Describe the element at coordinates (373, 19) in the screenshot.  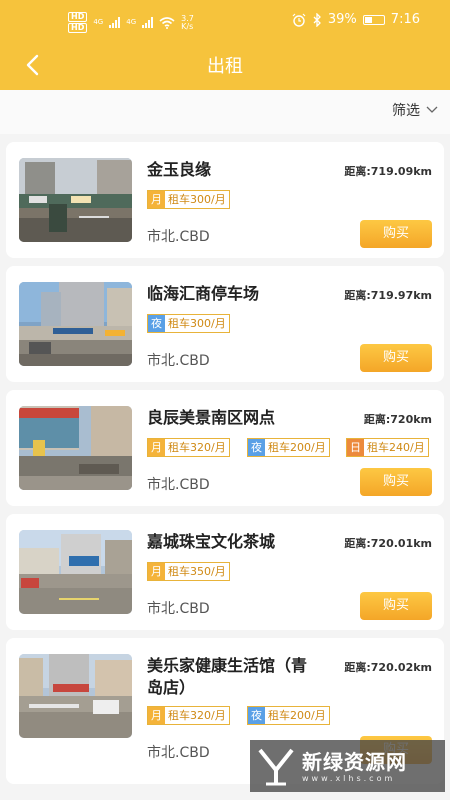
I see `battery-icon` at that location.